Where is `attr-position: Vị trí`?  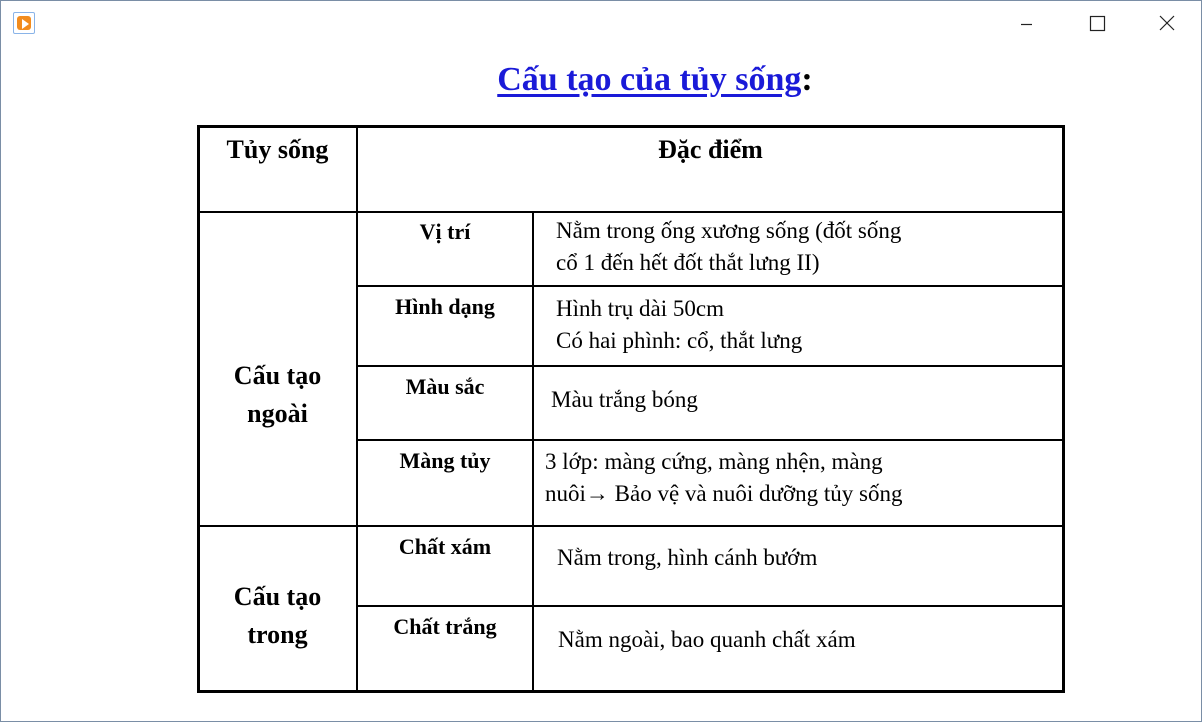
attr-position: Vị trí is located at coordinates (445, 231).